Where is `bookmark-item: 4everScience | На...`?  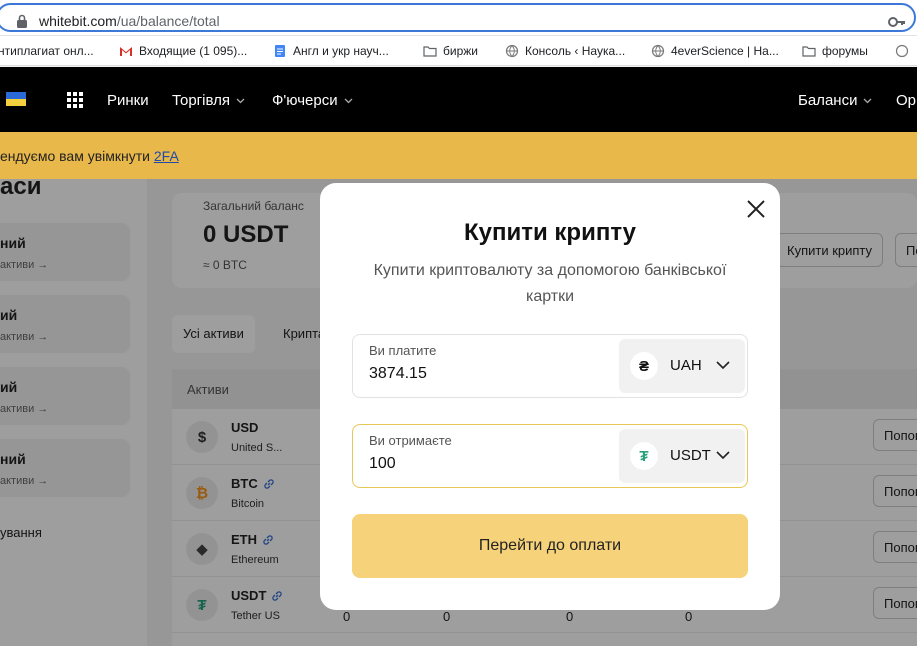
bookmark-item: 4everScience | На... is located at coordinates (715, 51).